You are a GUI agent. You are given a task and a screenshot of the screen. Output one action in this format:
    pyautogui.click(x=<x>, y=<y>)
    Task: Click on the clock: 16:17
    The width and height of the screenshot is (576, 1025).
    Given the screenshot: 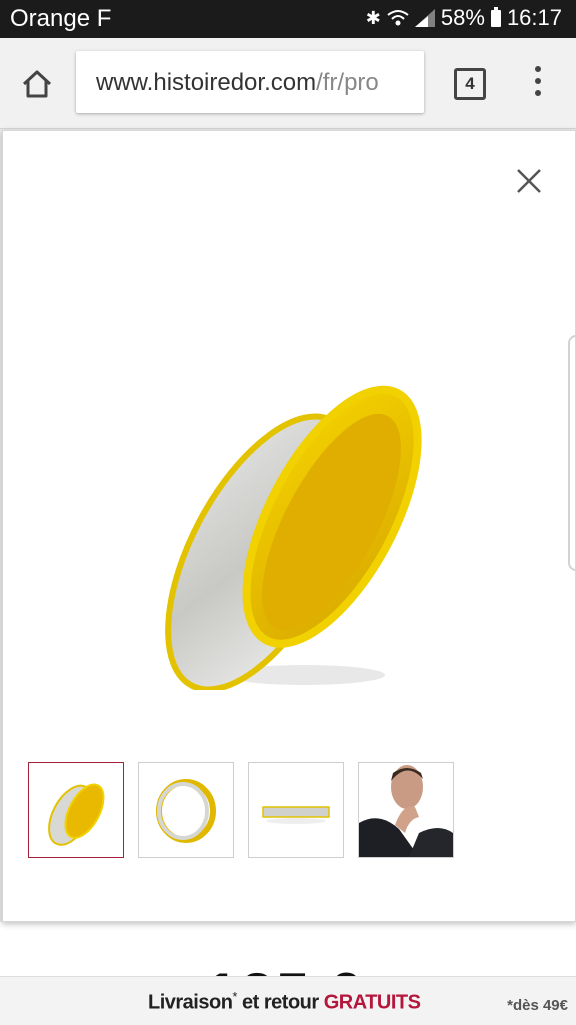 What is the action you would take?
    pyautogui.click(x=534, y=17)
    